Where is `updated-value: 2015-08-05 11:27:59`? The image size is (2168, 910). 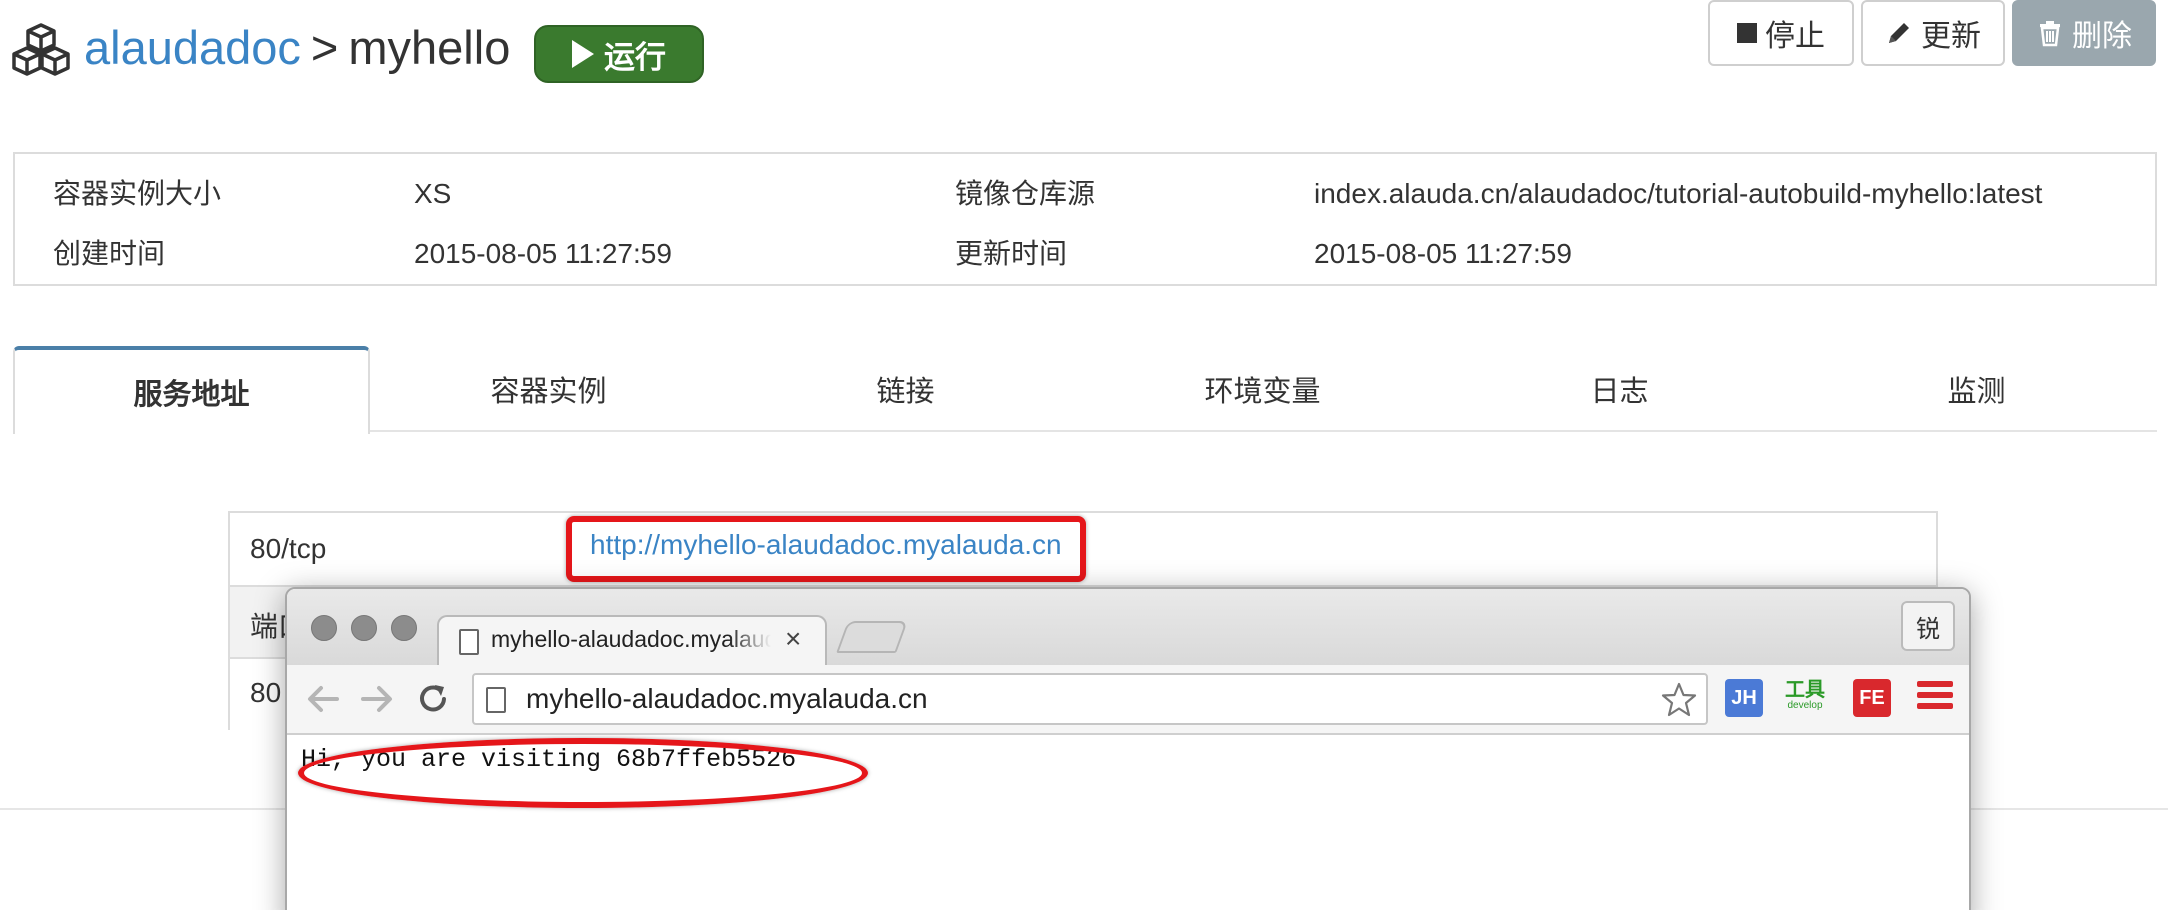 updated-value: 2015-08-05 11:27:59 is located at coordinates (1443, 253).